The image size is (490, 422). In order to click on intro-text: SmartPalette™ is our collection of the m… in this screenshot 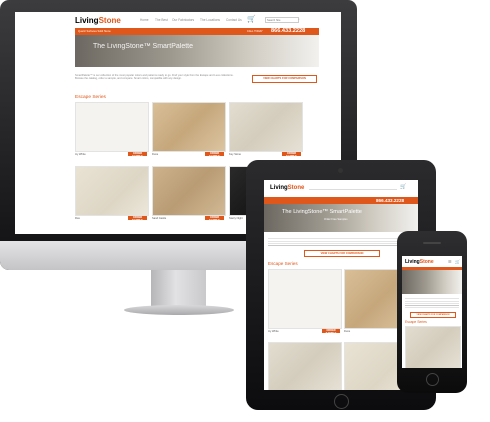, I will do `click(154, 77)`.